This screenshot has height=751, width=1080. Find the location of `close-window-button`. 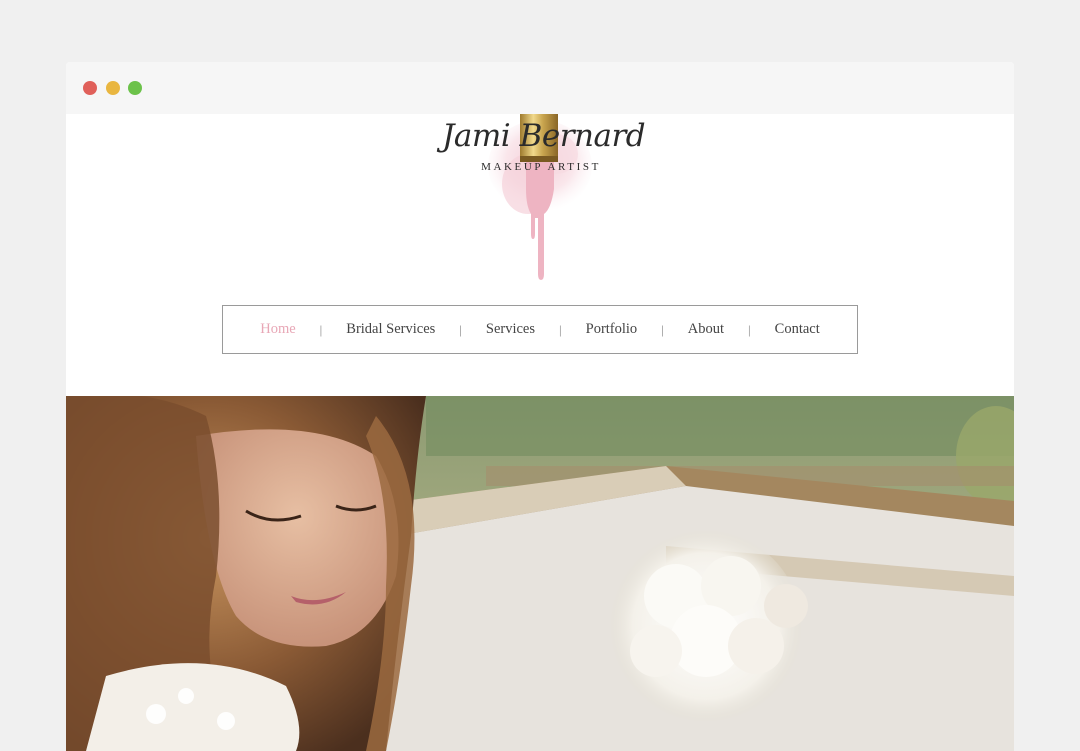

close-window-button is located at coordinates (90, 88).